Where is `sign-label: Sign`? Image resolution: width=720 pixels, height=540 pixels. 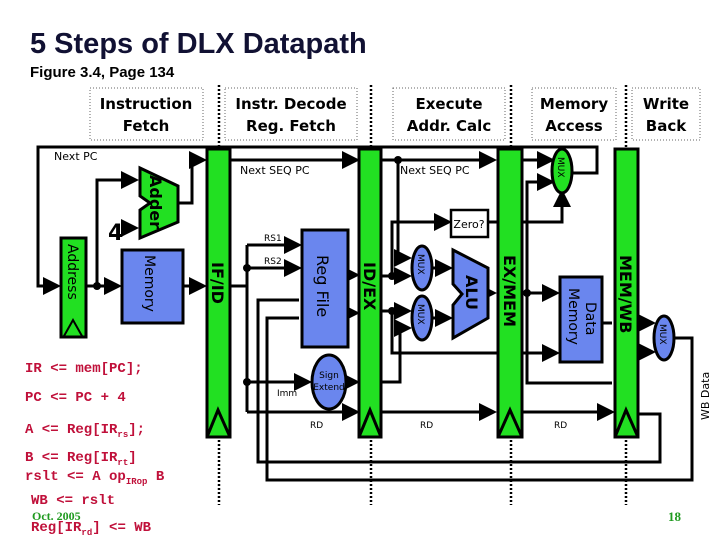
sign-label: Sign is located at coordinates (329, 376).